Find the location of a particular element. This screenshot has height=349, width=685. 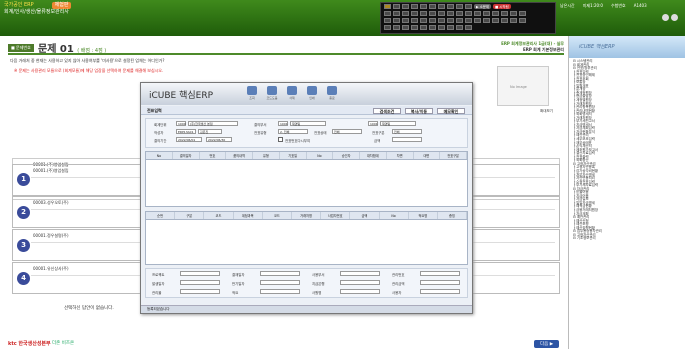

unit-name-field: (주)한국생산 본점 is located at coordinates (213, 123).